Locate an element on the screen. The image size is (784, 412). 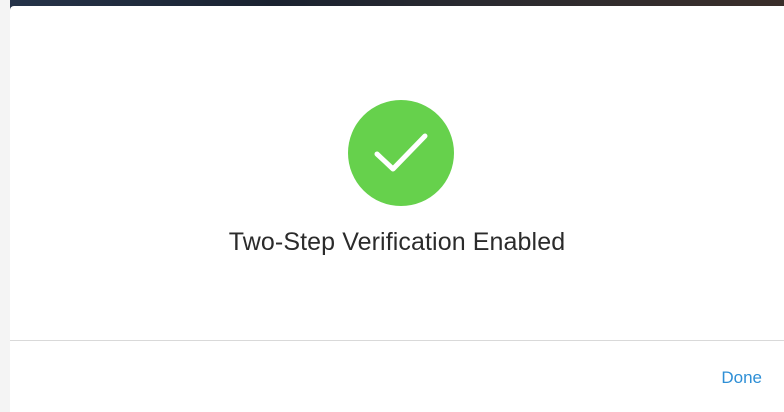
checkmark-icon is located at coordinates (401, 152).